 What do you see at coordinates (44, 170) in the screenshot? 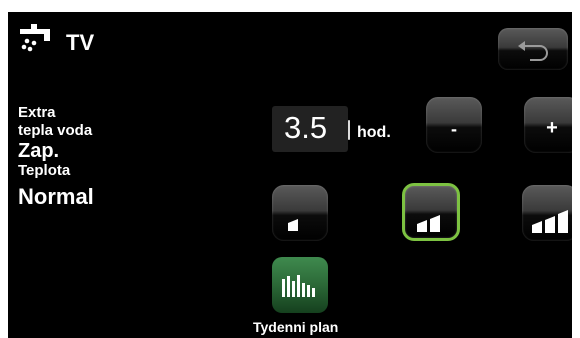
I see `temperature-label: Teplota` at bounding box center [44, 170].